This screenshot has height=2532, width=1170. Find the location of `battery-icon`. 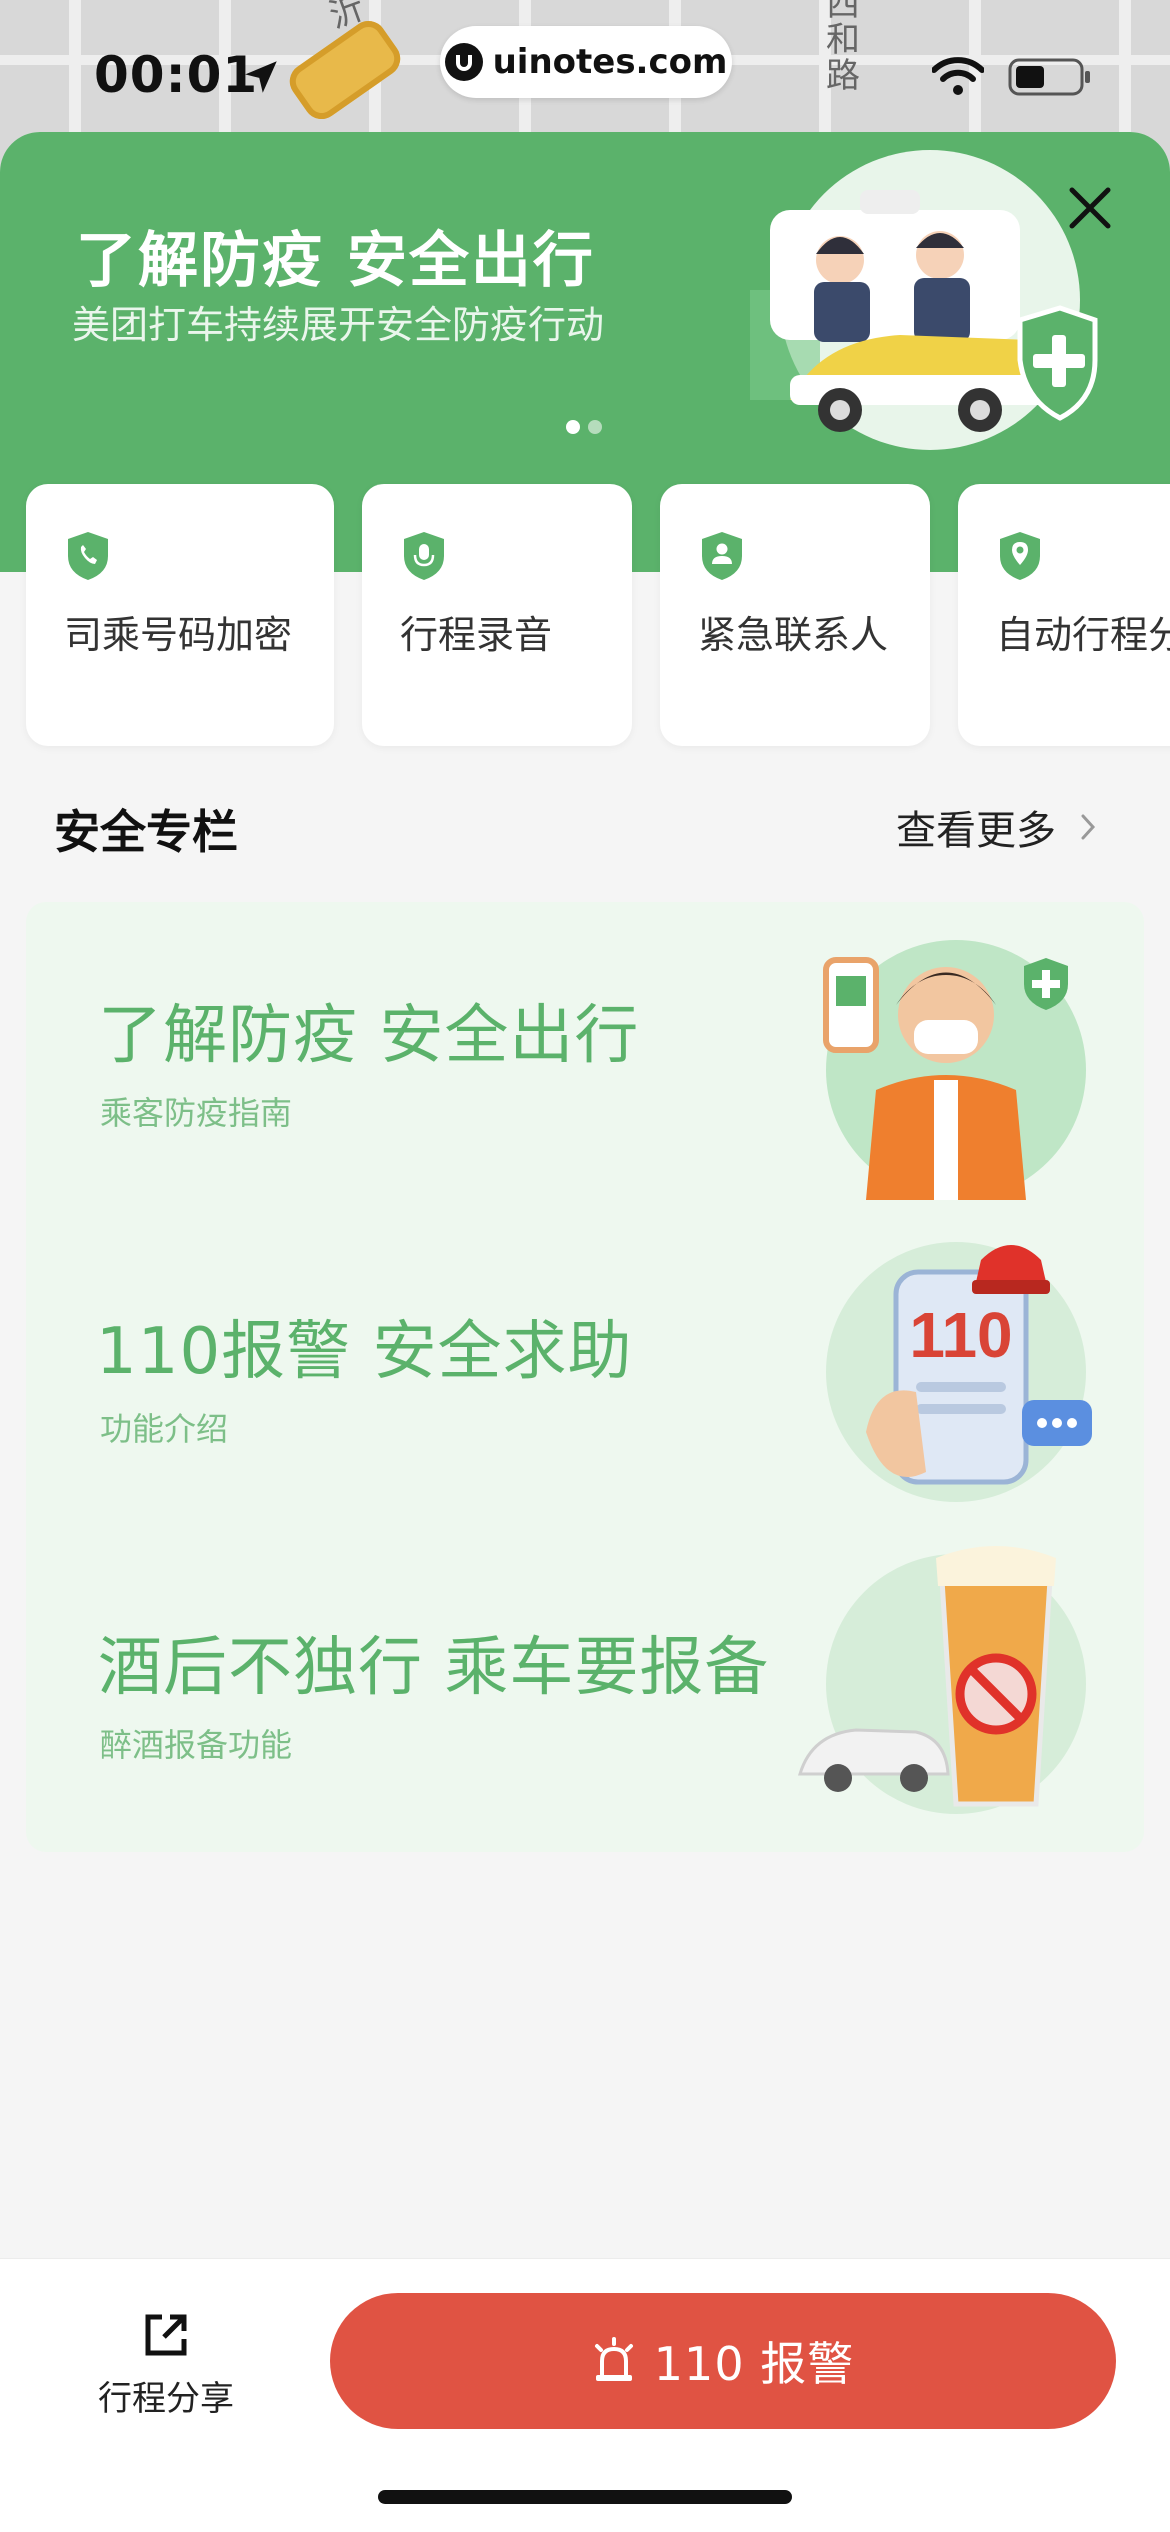

battery-icon is located at coordinates (1049, 77).